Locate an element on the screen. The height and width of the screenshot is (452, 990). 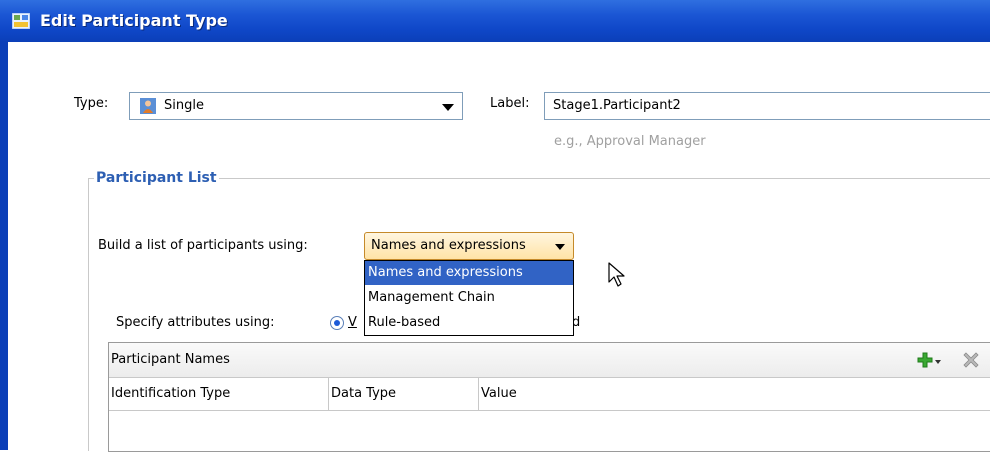
add-icon is located at coordinates (925, 360).